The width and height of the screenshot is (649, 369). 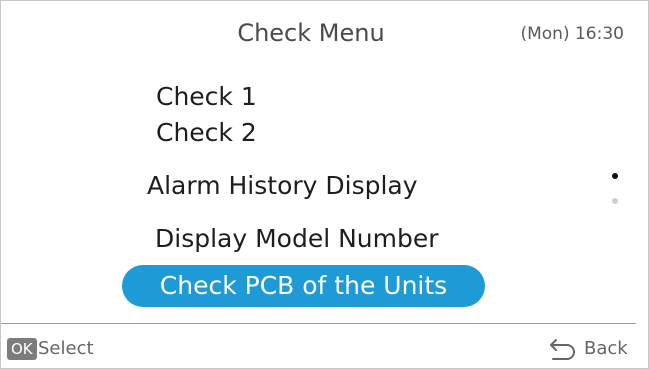 I want to click on clock-display: (Mon) 16:30, so click(x=572, y=34).